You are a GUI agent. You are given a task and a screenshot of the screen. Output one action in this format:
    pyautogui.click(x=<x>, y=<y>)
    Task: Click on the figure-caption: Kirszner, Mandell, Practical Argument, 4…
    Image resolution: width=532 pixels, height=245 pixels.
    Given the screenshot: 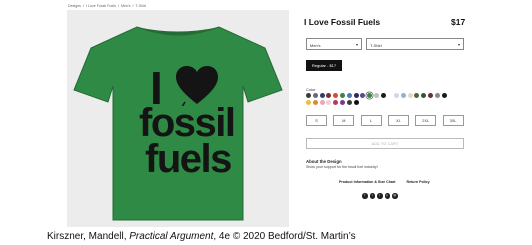 What is the action you would take?
    pyautogui.click(x=201, y=236)
    